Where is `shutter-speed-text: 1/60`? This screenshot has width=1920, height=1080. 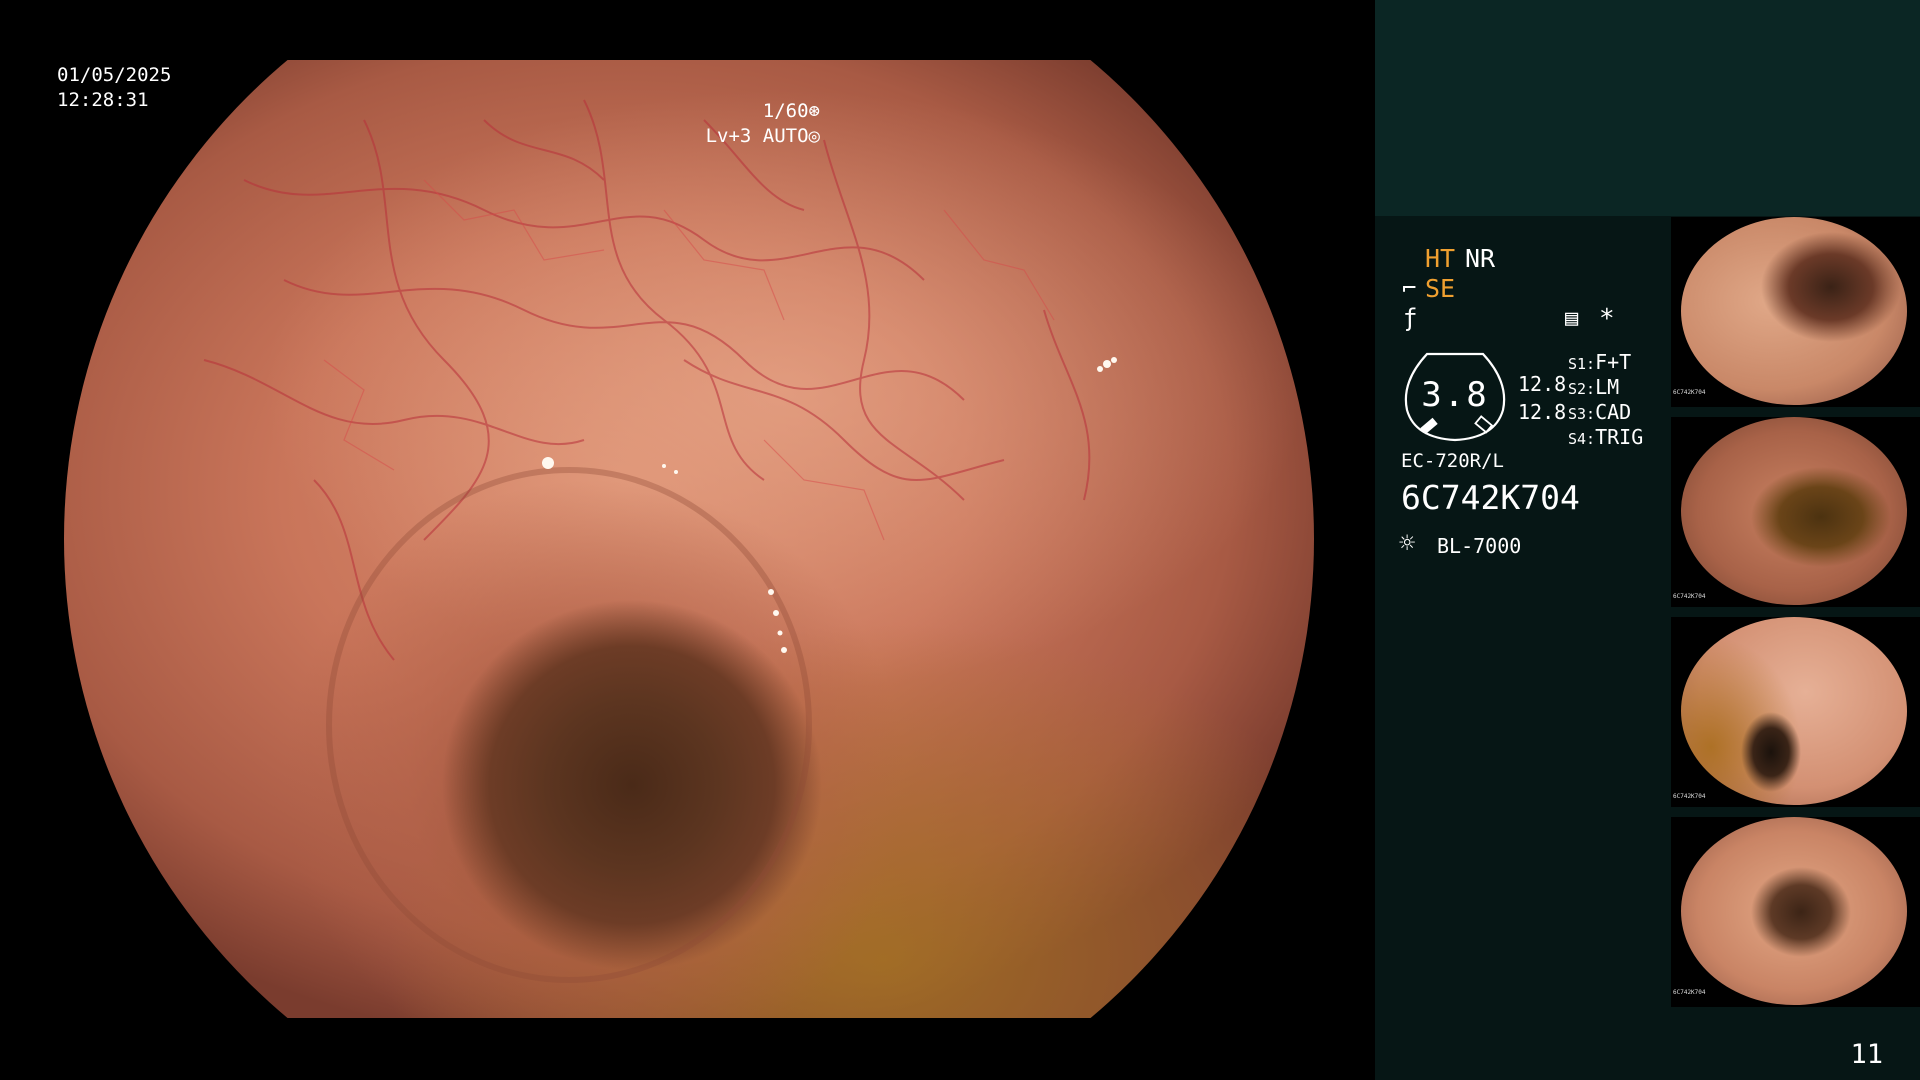 shutter-speed-text: 1/60 is located at coordinates (785, 111).